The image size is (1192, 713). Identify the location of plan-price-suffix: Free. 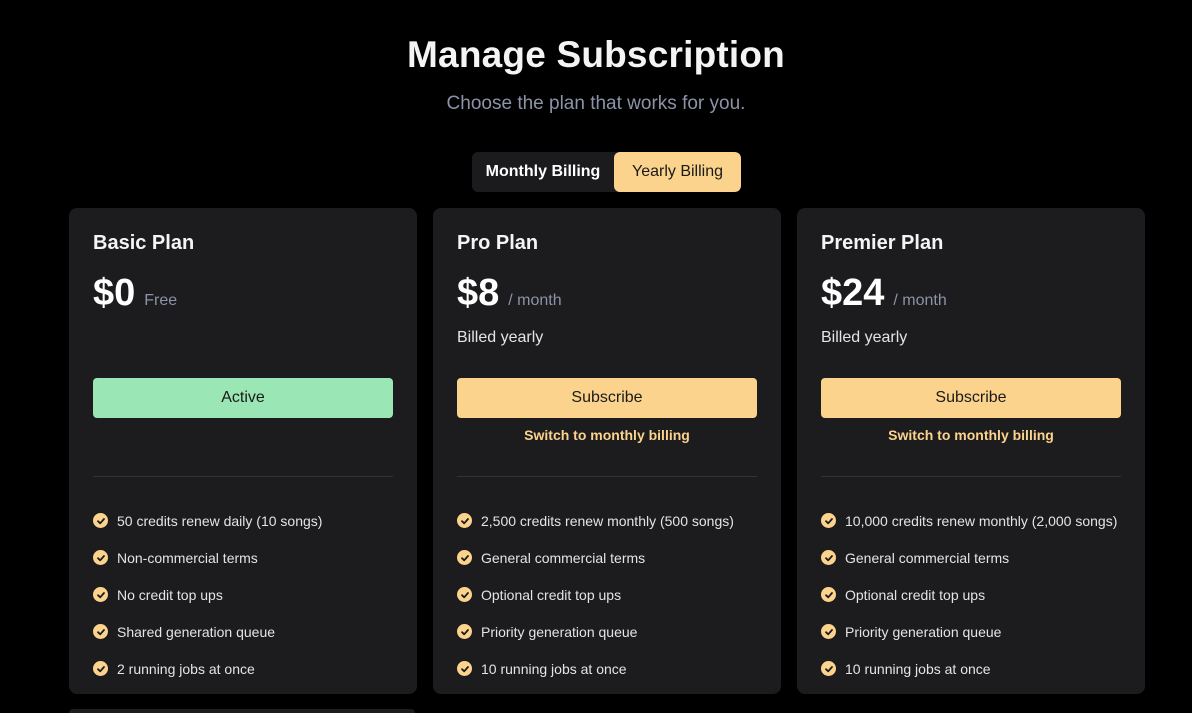
(161, 300).